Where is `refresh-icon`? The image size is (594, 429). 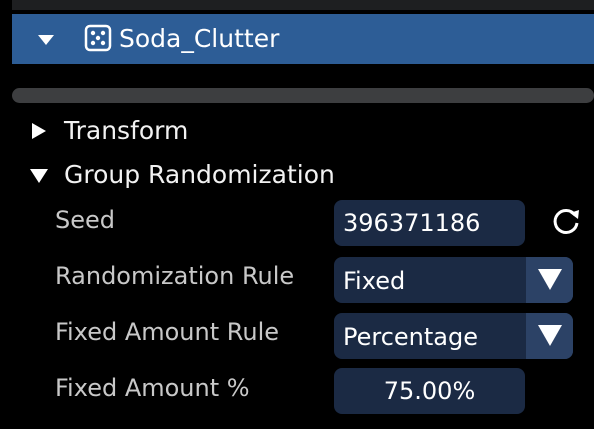 refresh-icon is located at coordinates (567, 224).